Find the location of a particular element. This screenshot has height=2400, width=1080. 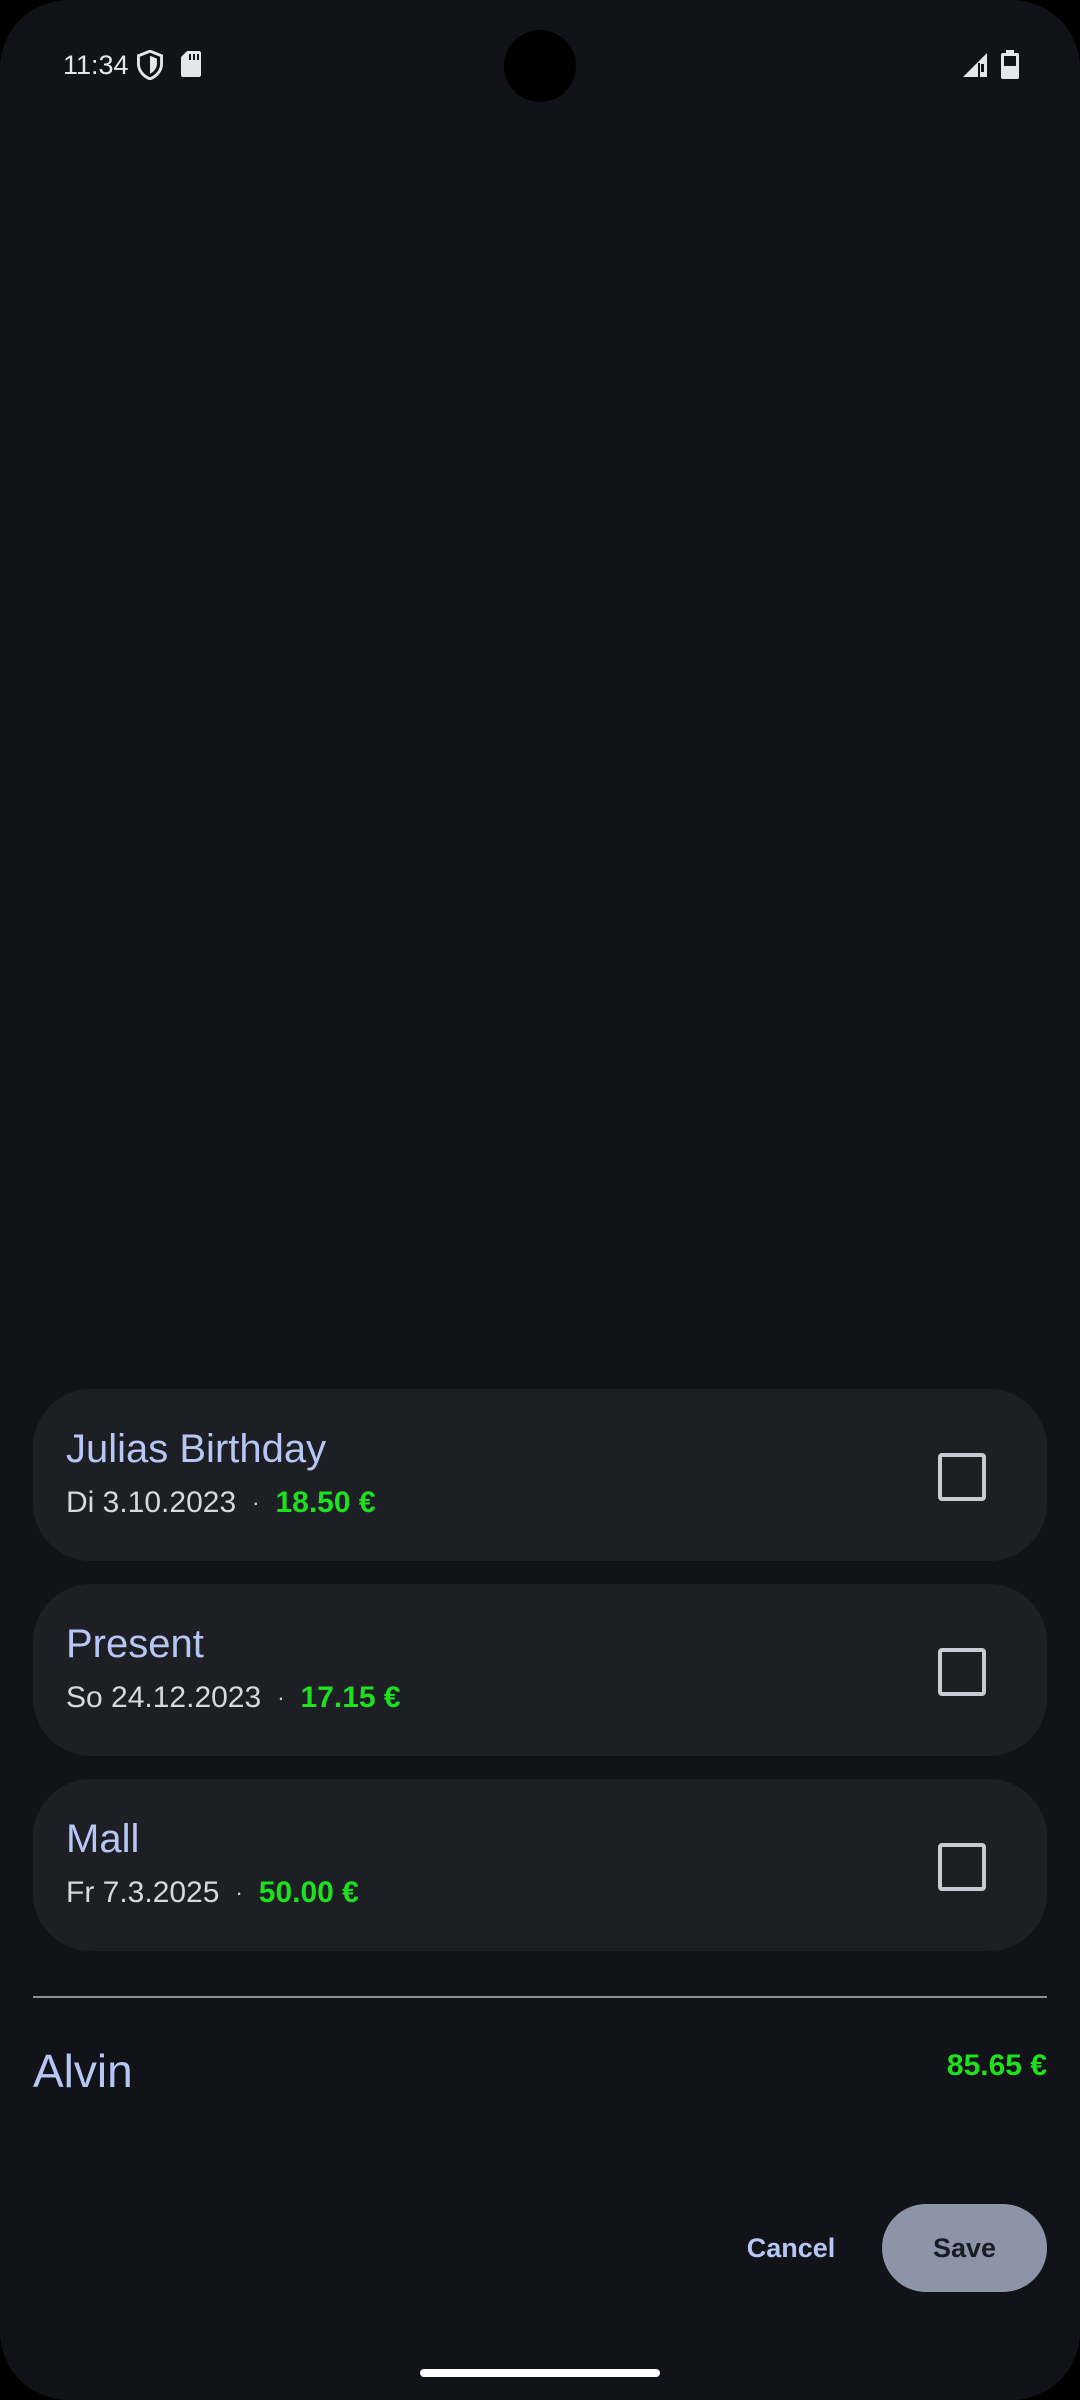

signal-icon is located at coordinates (975, 67).